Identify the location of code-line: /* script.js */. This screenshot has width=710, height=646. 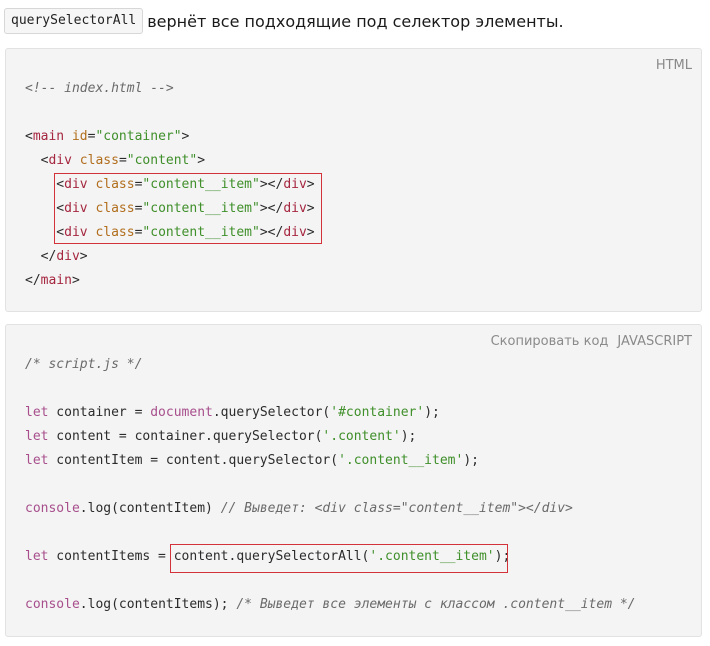
(330, 365).